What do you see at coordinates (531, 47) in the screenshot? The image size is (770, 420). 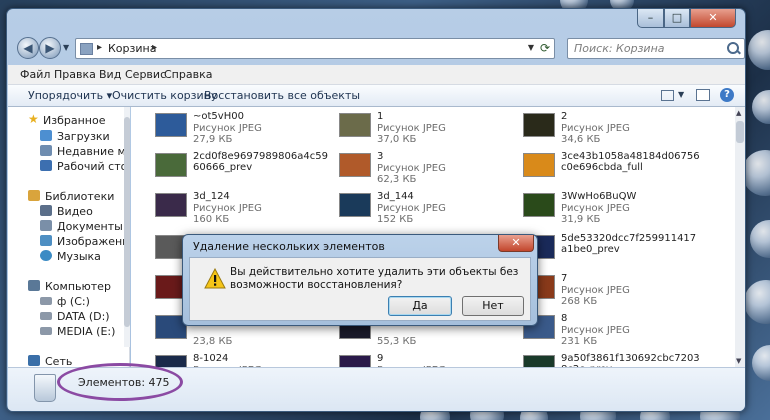 I see `address-dropdown-icon: ▼` at bounding box center [531, 47].